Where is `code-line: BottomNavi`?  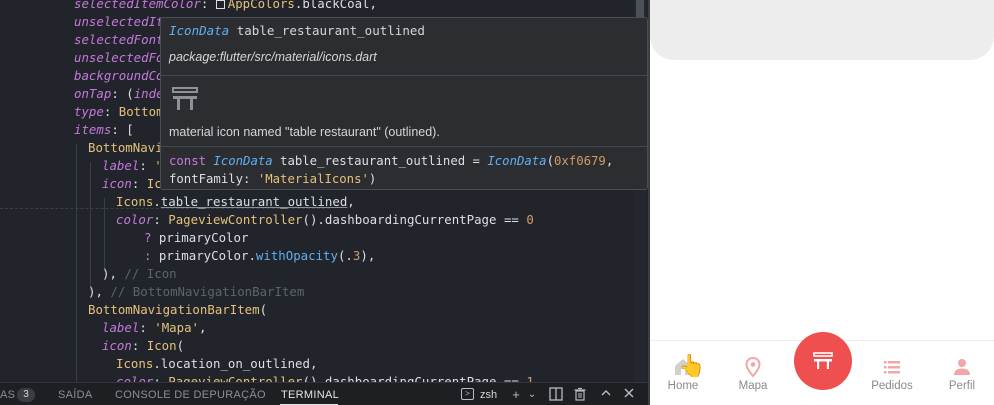 code-line: BottomNavi is located at coordinates (125, 148).